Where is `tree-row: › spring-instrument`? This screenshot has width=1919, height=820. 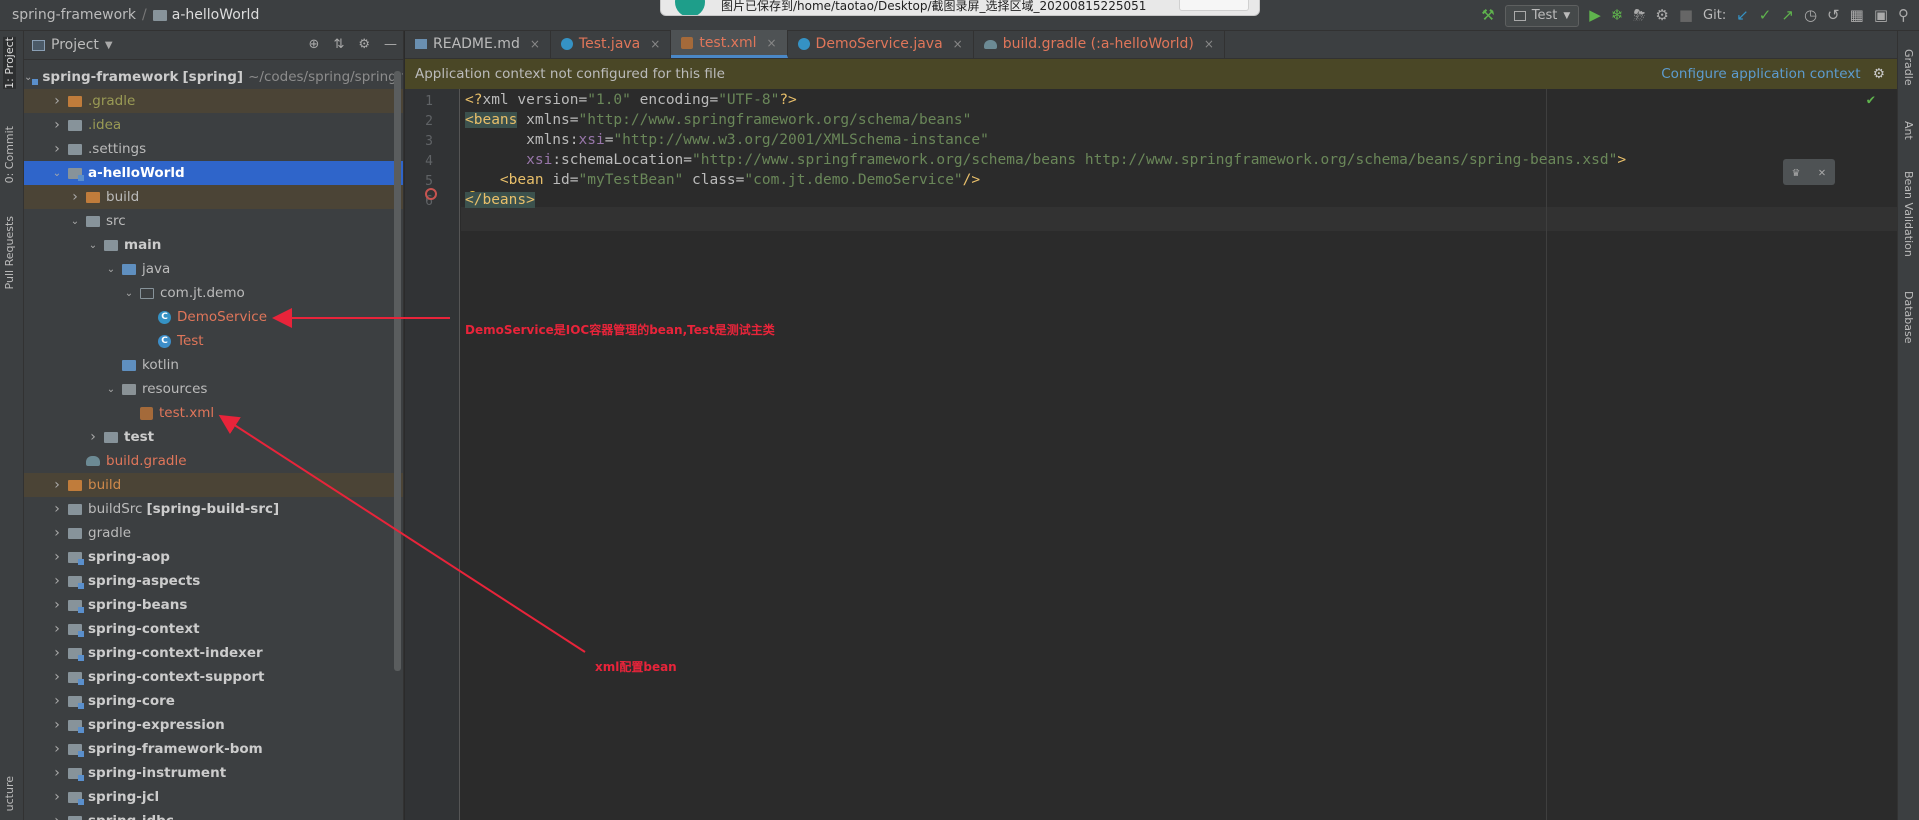 tree-row: › spring-instrument is located at coordinates (213, 773).